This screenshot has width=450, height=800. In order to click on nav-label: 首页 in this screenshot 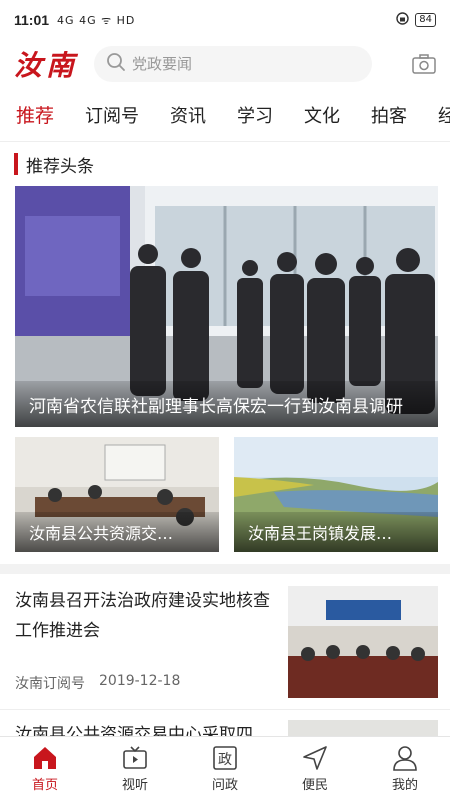, I will do `click(44, 785)`.